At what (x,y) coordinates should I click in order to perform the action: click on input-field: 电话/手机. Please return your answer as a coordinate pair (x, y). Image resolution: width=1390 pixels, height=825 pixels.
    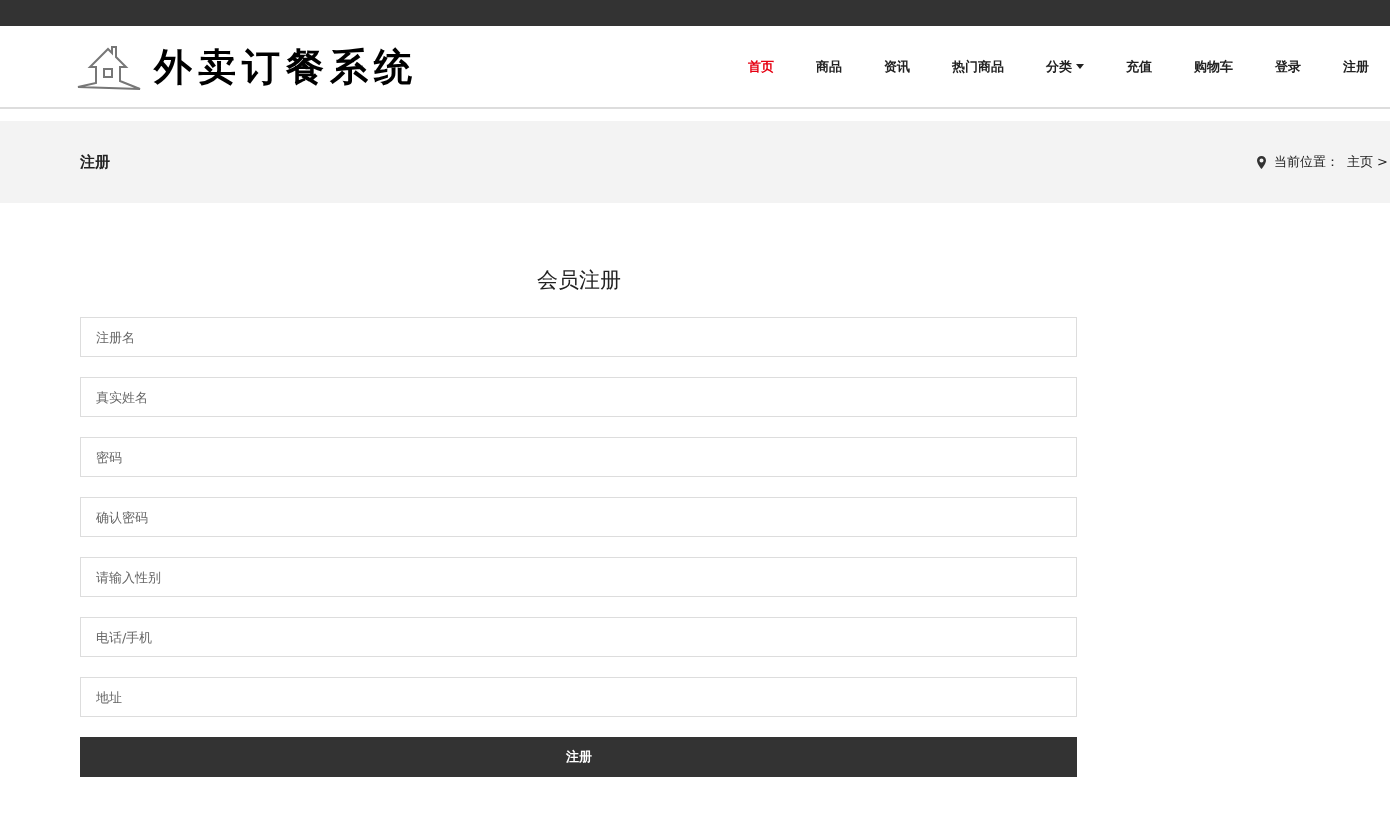
    Looking at the image, I should click on (578, 637).